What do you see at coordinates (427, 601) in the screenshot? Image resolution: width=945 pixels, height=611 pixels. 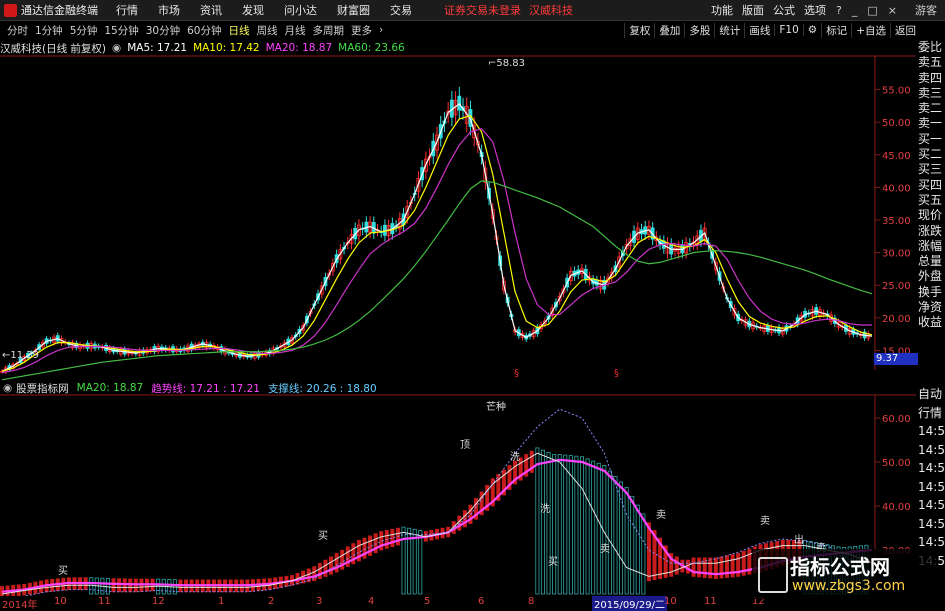 I see `date-tick: 5` at bounding box center [427, 601].